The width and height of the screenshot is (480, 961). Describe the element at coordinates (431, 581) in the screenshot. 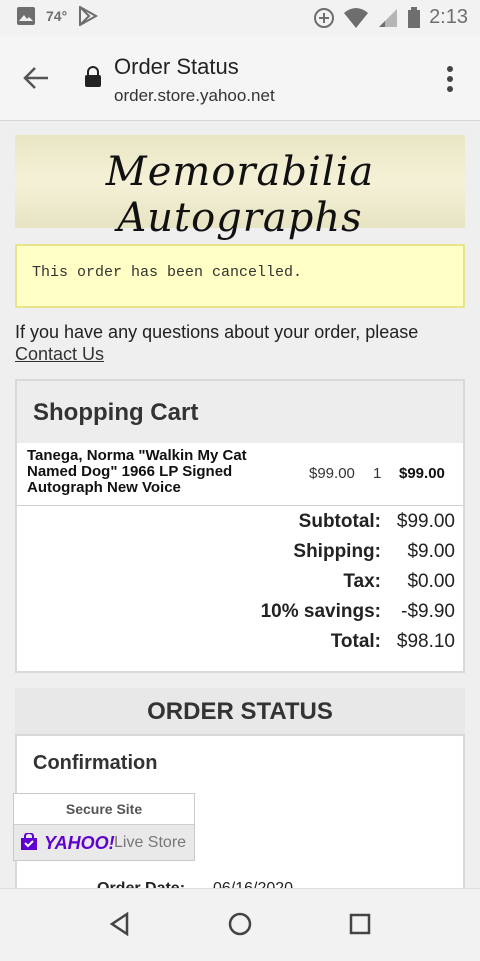

I see `tax-value: $0.00` at that location.